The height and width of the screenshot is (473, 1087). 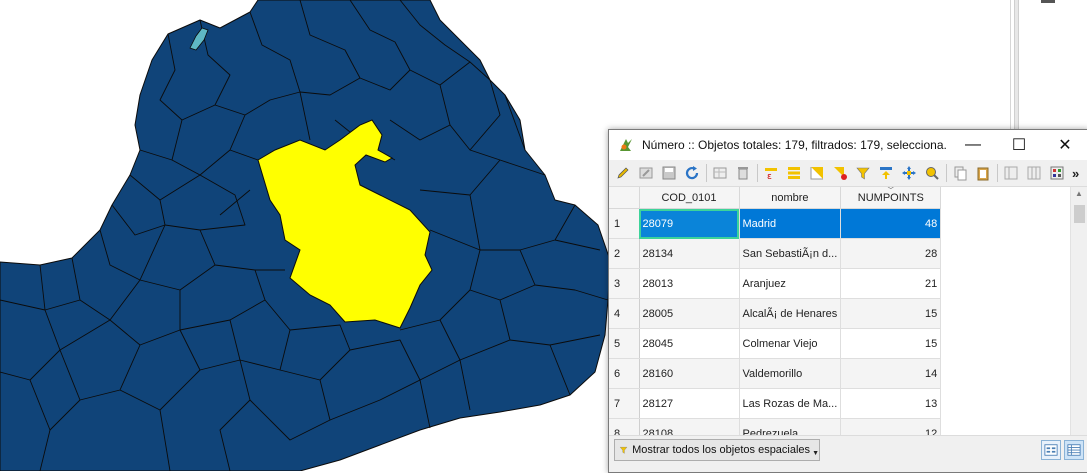 I want to click on dropdown-caret-icon: ▼, so click(x=815, y=453).